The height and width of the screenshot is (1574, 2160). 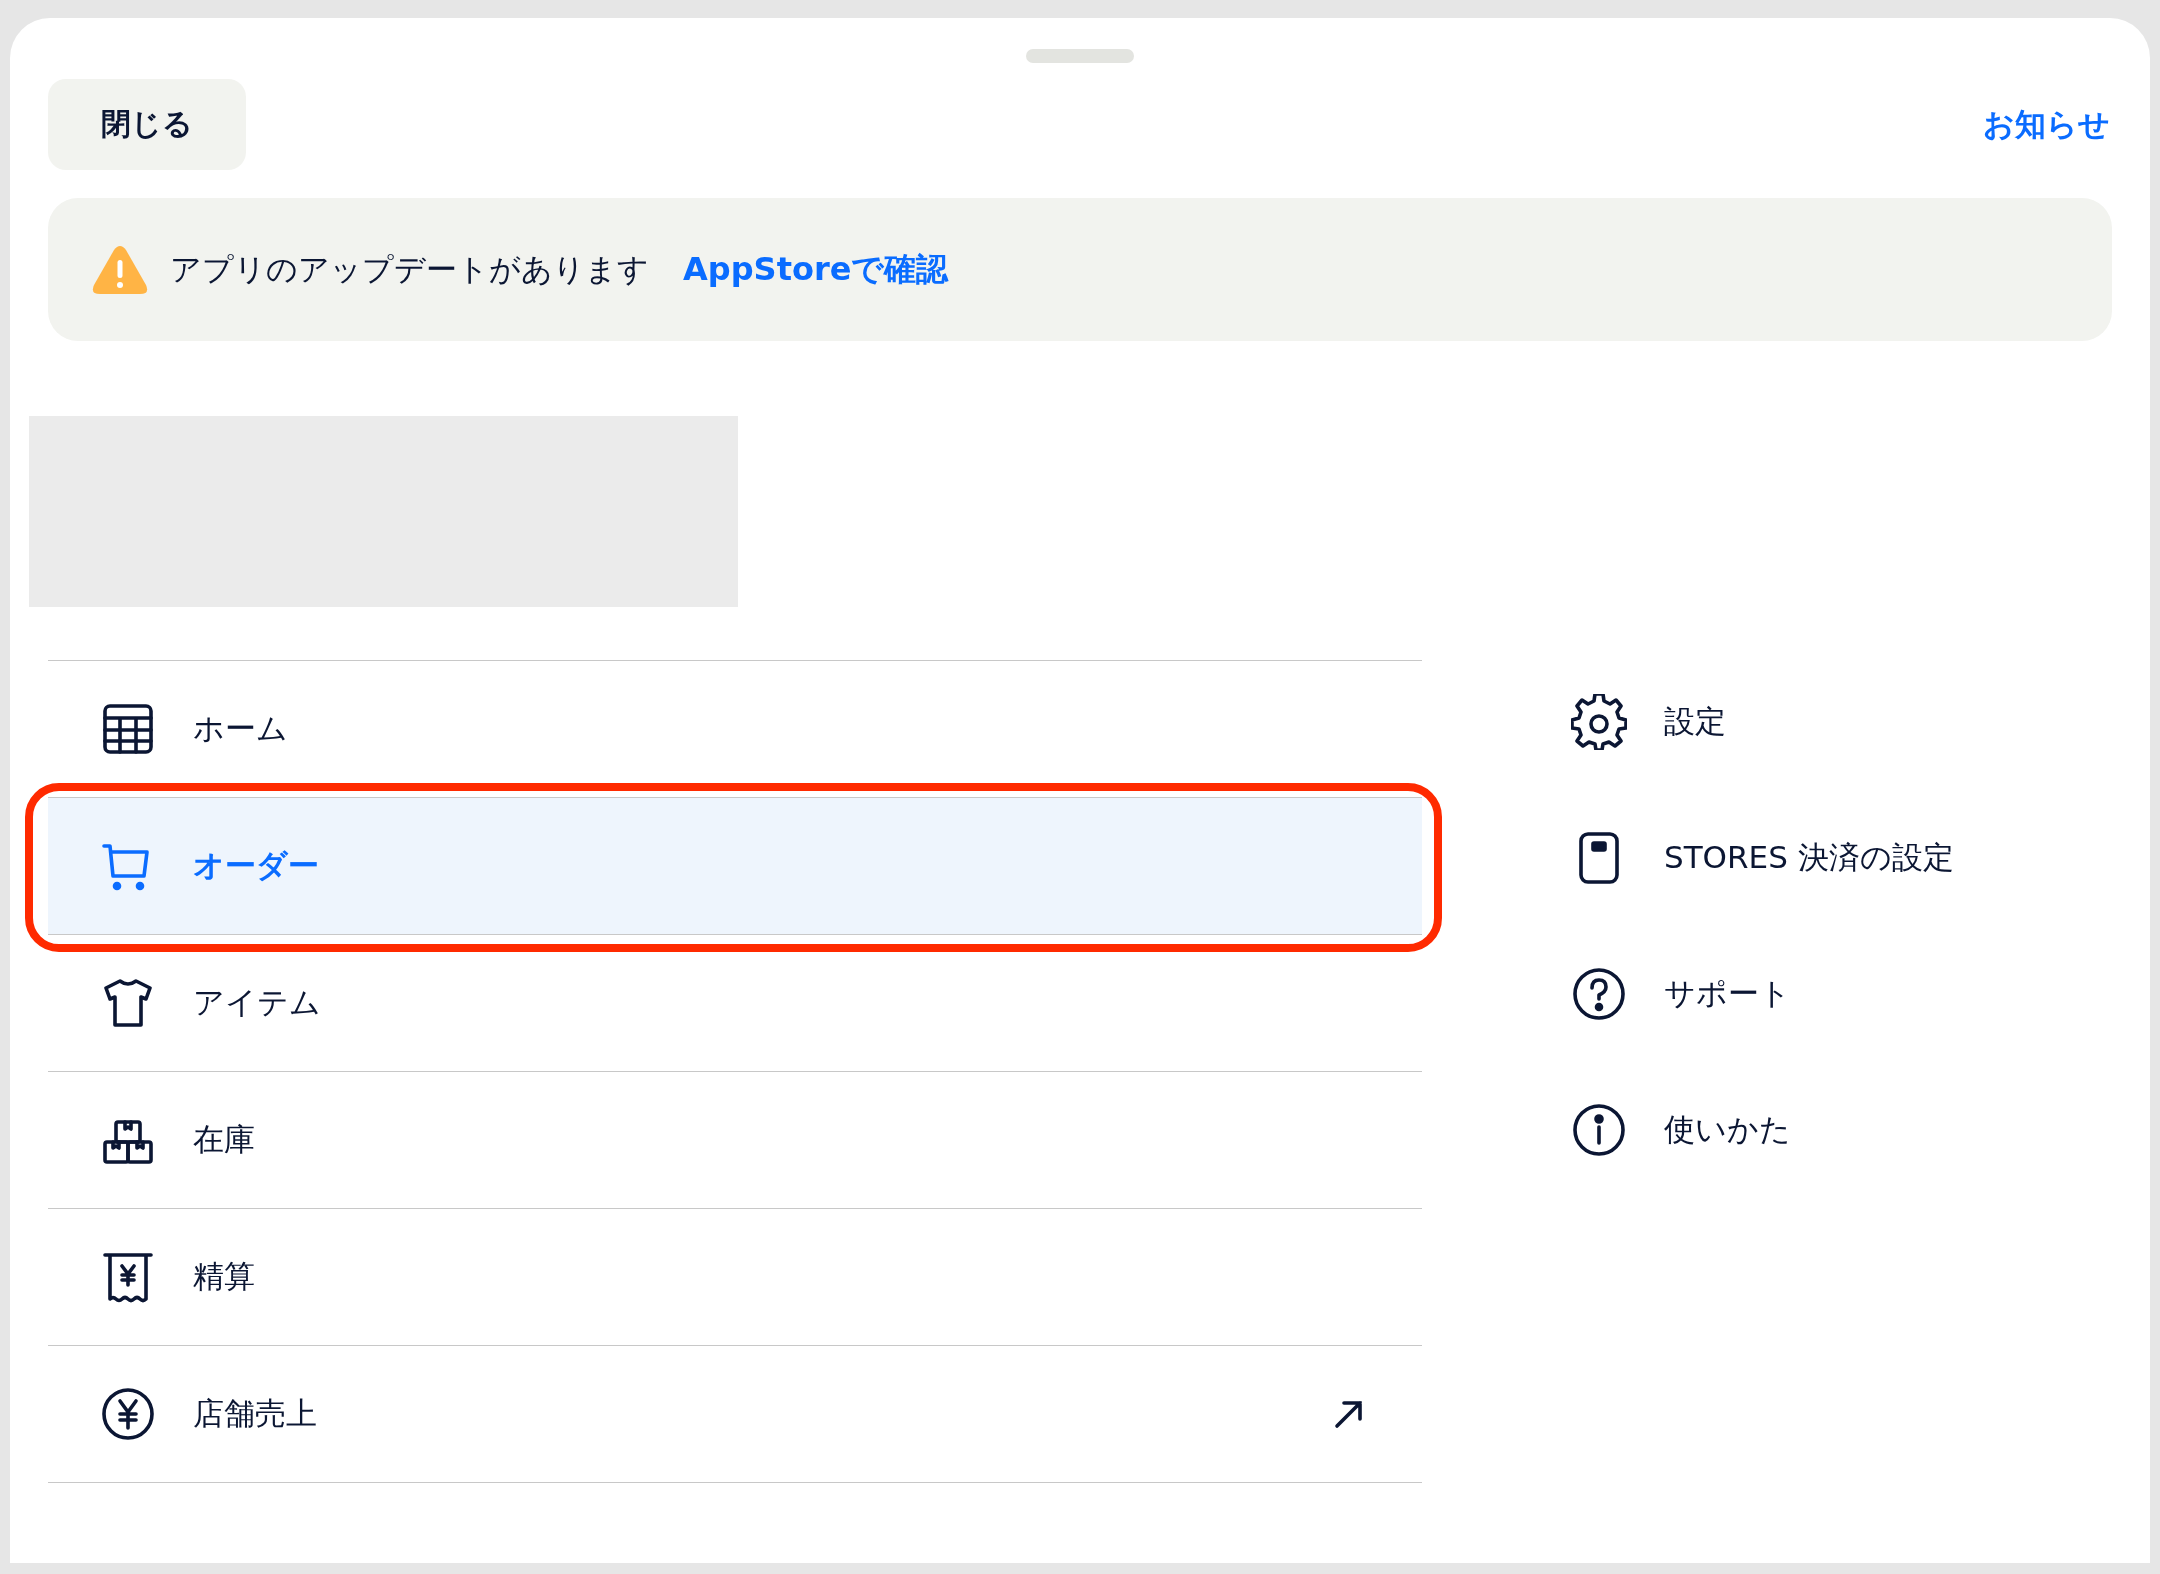 What do you see at coordinates (256, 865) in the screenshot?
I see `menu-label: オーダー` at bounding box center [256, 865].